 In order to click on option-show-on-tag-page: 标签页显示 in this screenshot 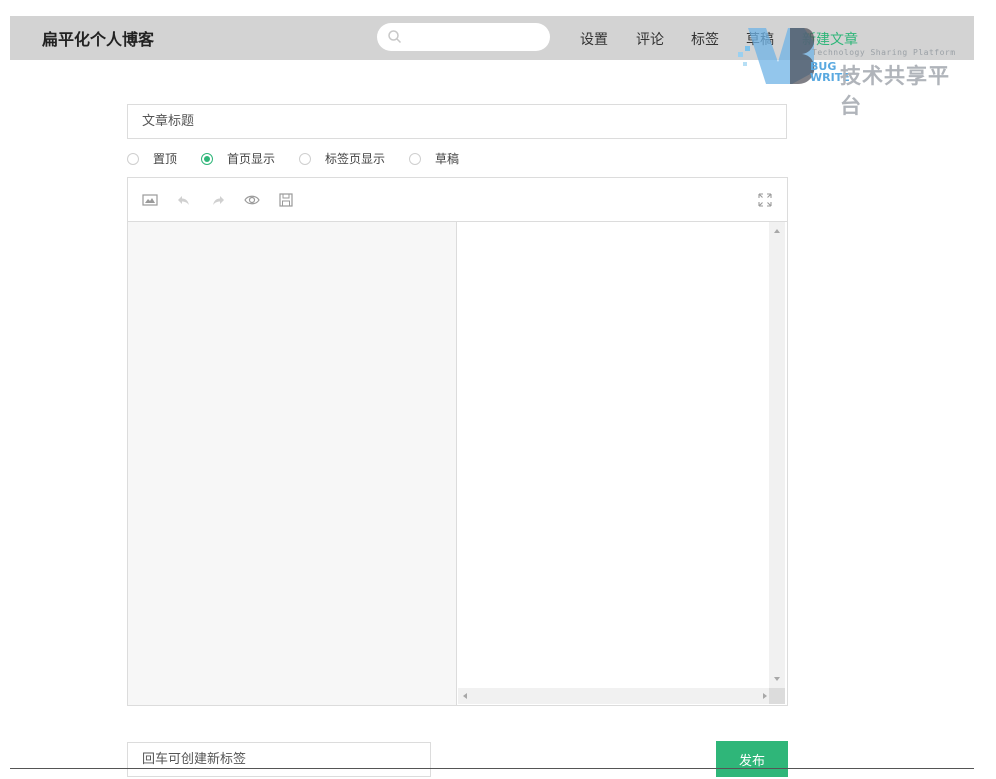, I will do `click(342, 158)`.